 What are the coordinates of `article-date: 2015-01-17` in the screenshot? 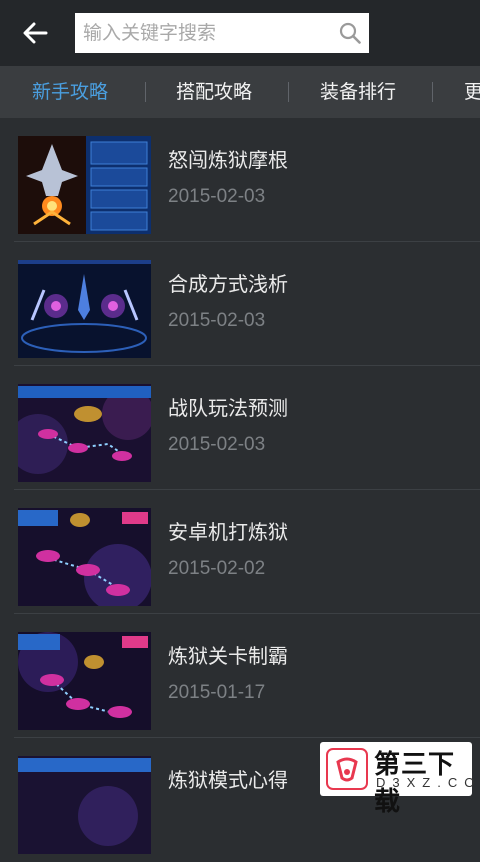 It's located at (217, 692).